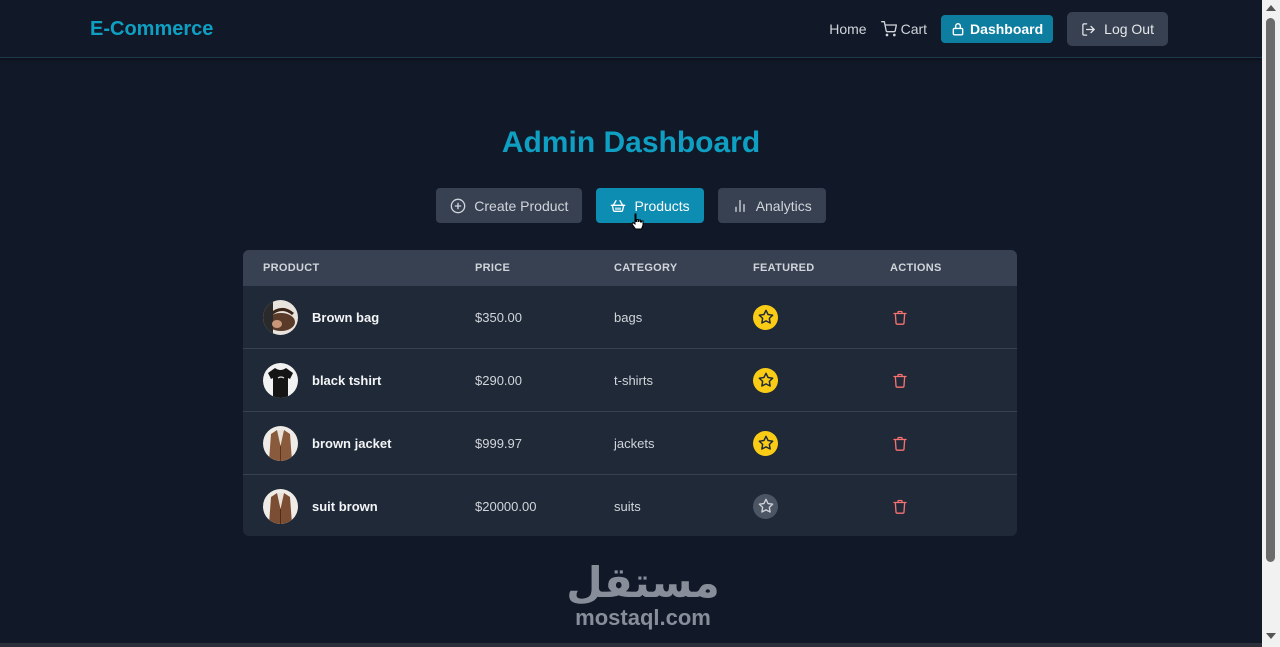 This screenshot has height=647, width=1280. What do you see at coordinates (1088, 29) in the screenshot?
I see `logout-icon` at bounding box center [1088, 29].